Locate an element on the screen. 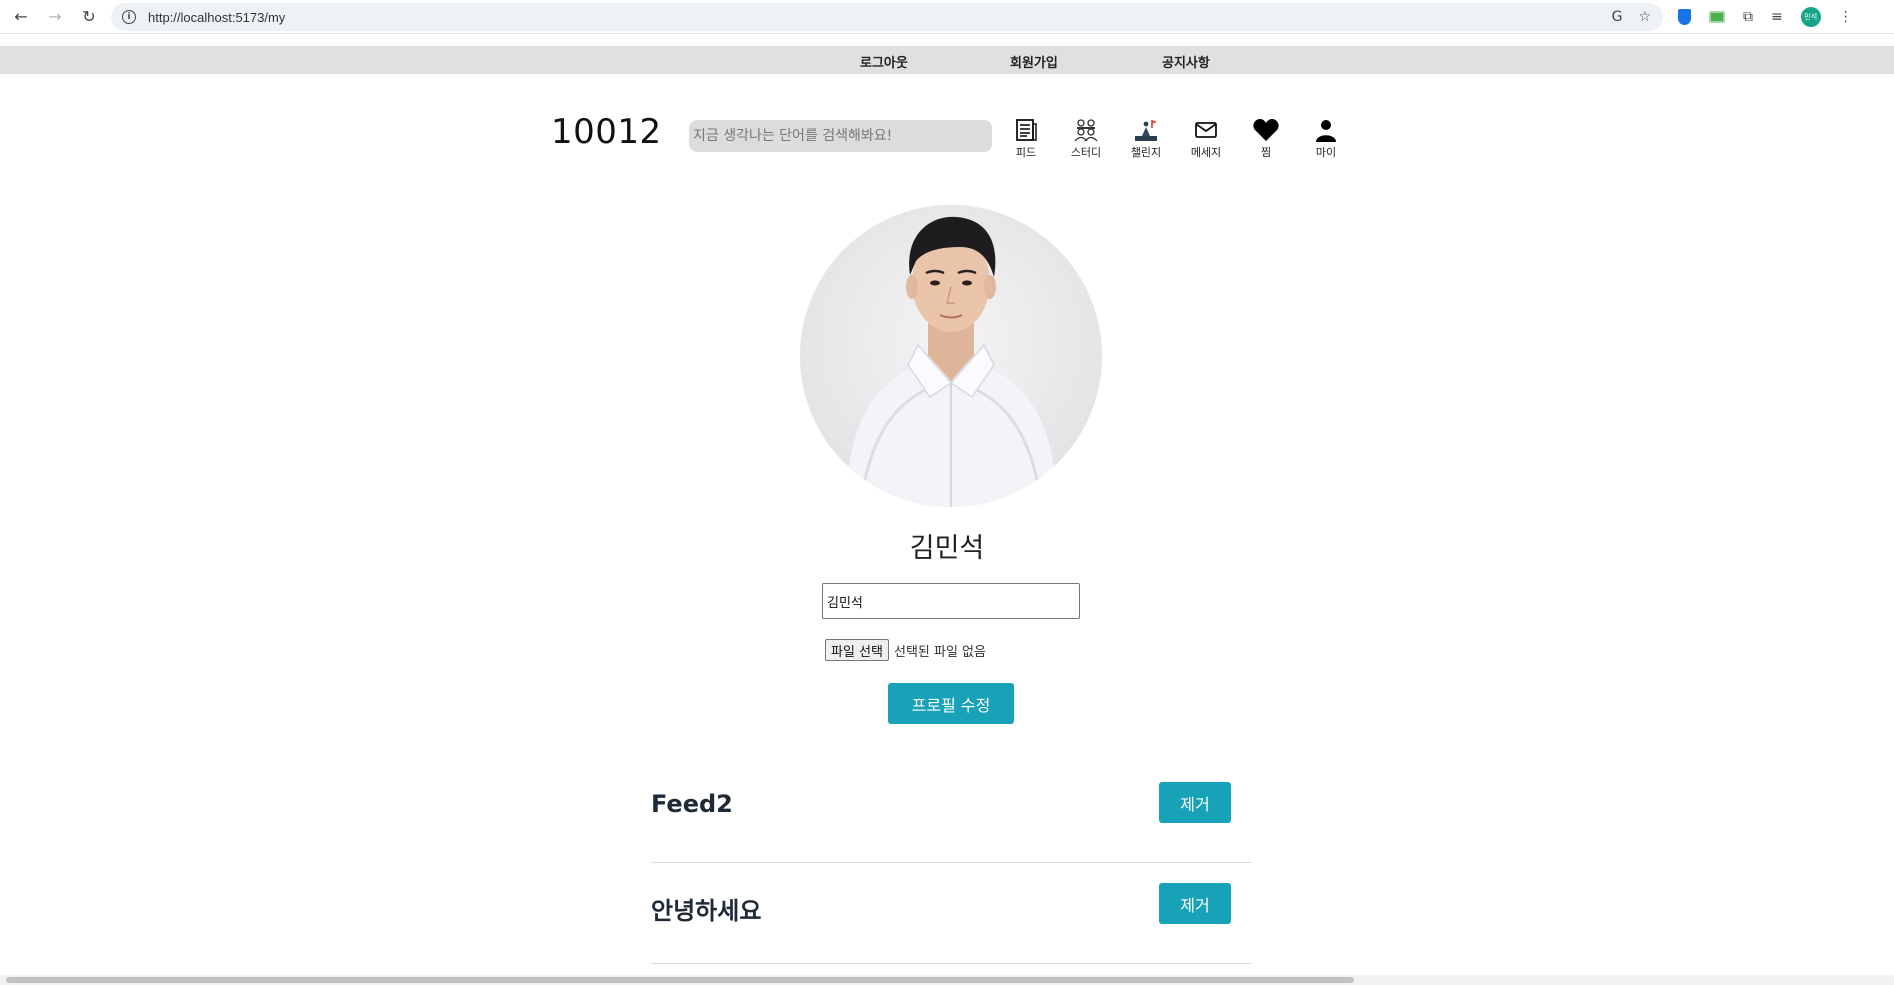  menu-message-label: 메세지 is located at coordinates (1206, 152).